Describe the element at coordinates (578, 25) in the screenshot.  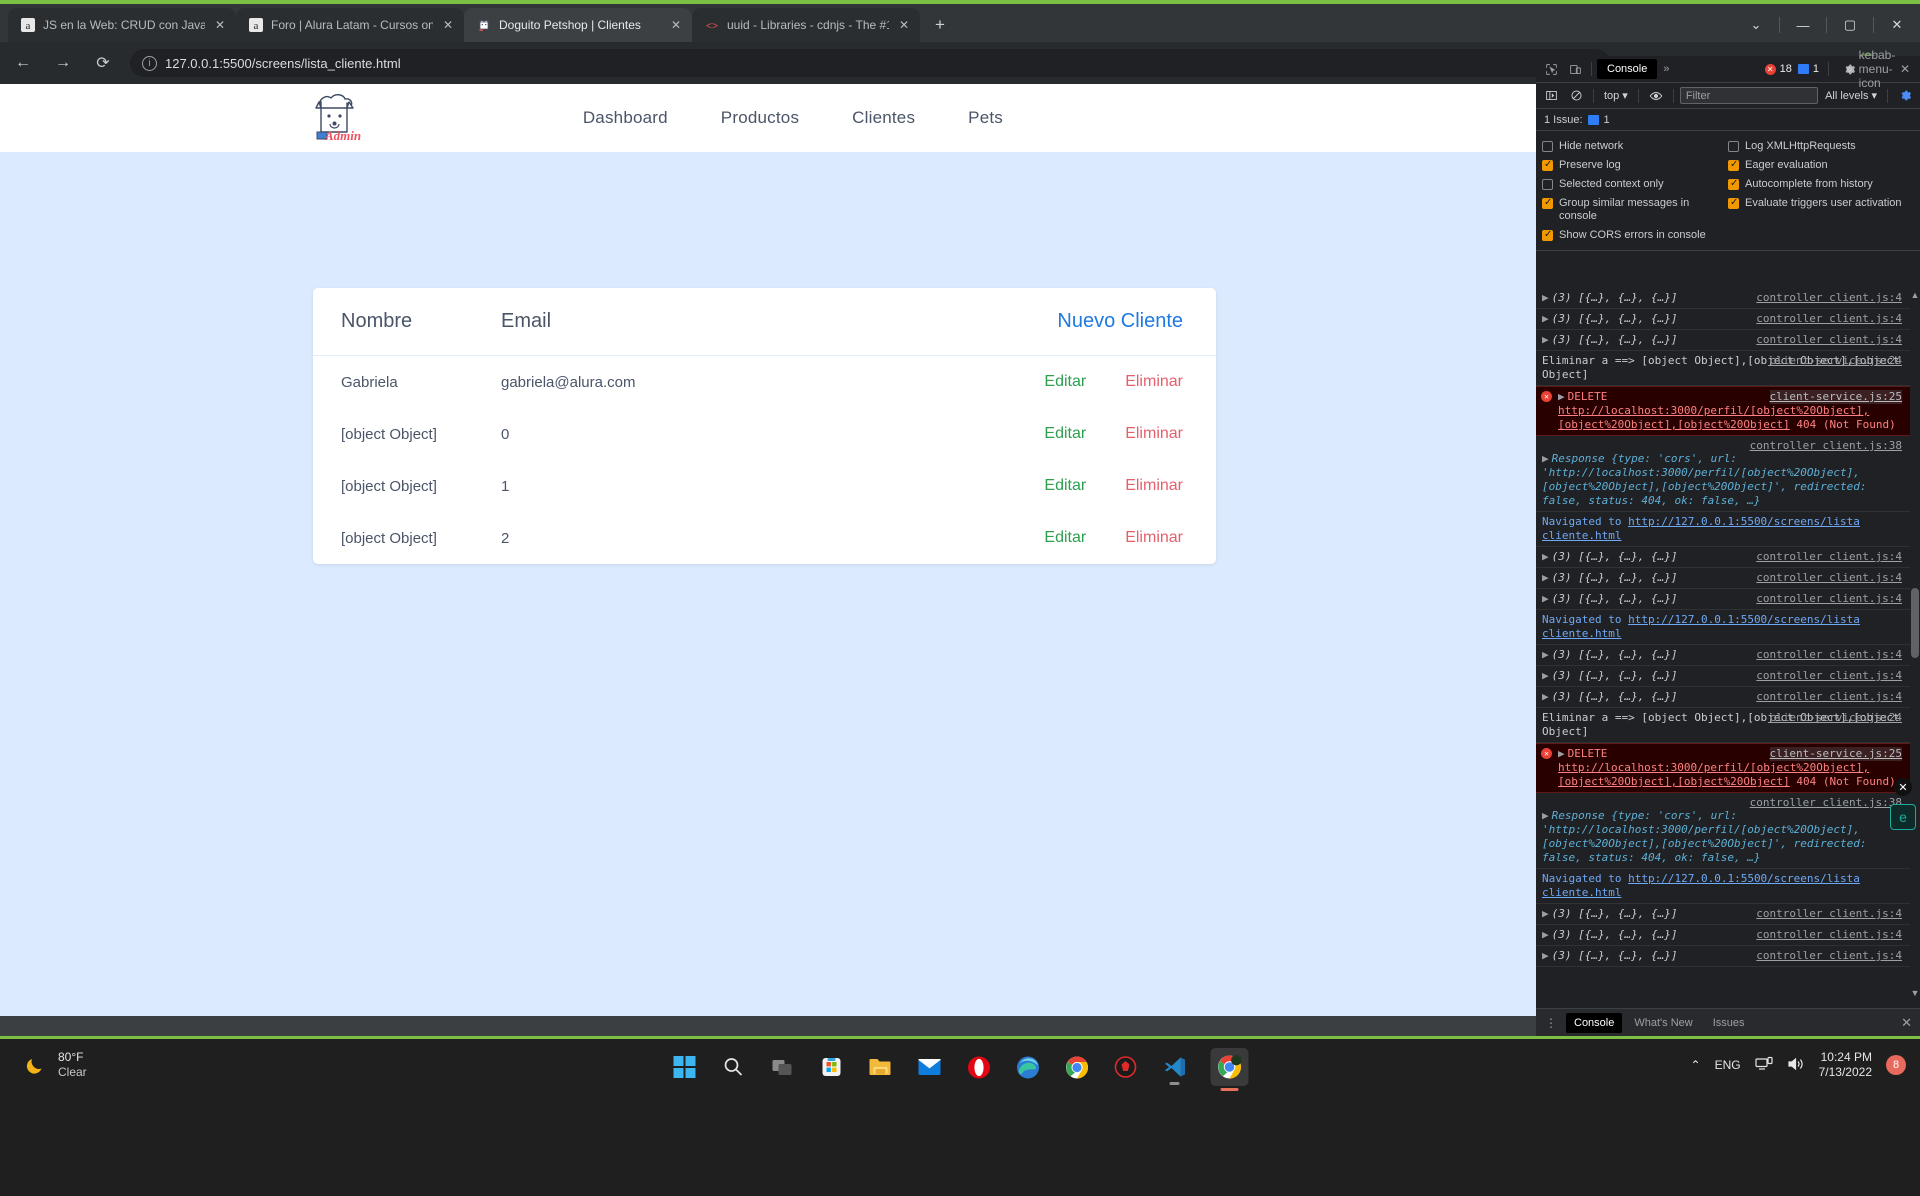
I see `browser-tab-3-active: Doguito Petshop | Clientes ✕` at that location.